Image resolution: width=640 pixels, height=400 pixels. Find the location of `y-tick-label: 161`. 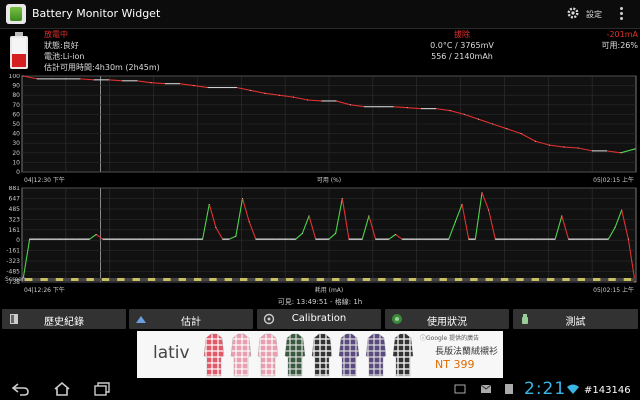

y-tick-label: 161 is located at coordinates (15, 230).